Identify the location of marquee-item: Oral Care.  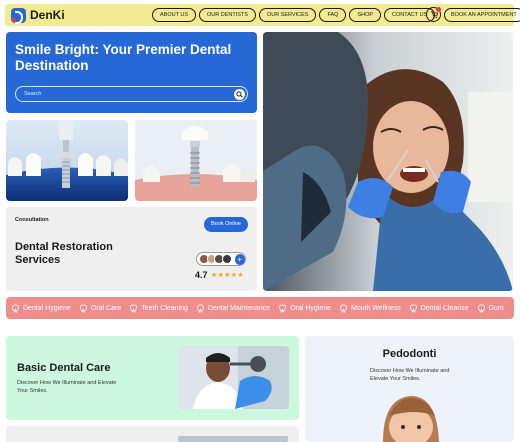
(100, 308).